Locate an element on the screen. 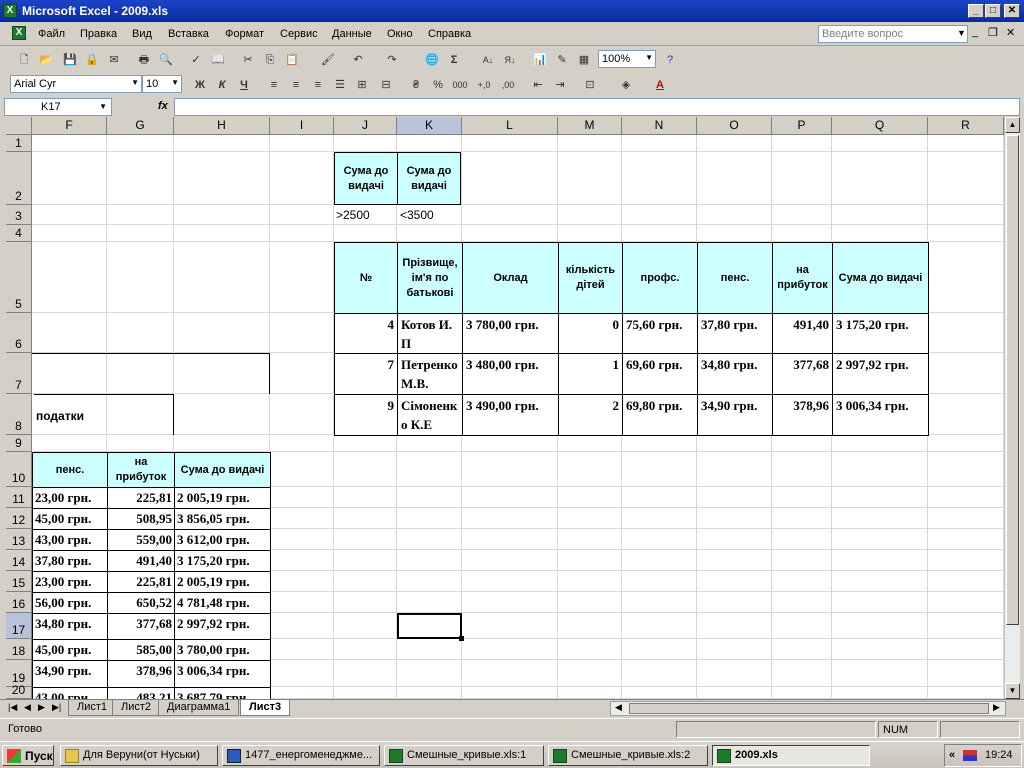  justify-icon: ☰ is located at coordinates (340, 85).